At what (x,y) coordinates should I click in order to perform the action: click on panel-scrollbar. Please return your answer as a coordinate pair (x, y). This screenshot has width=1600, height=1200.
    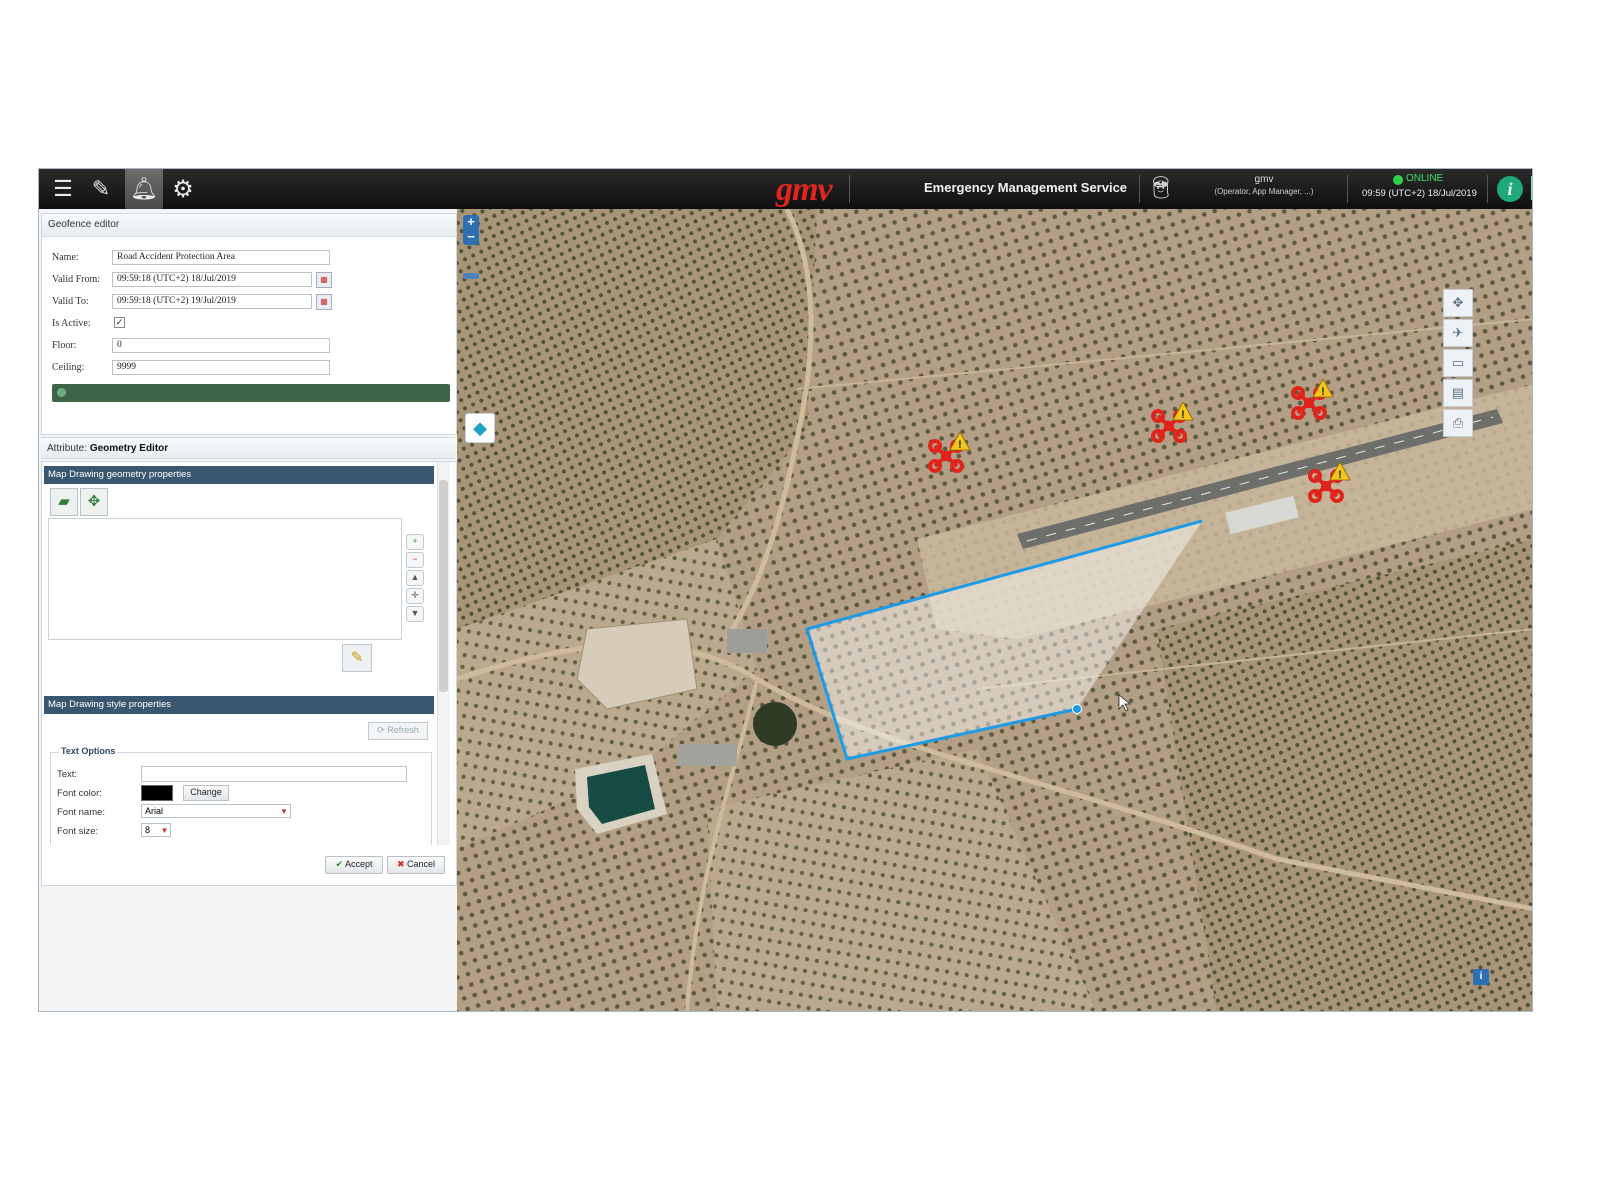
    Looking at the image, I should click on (443, 653).